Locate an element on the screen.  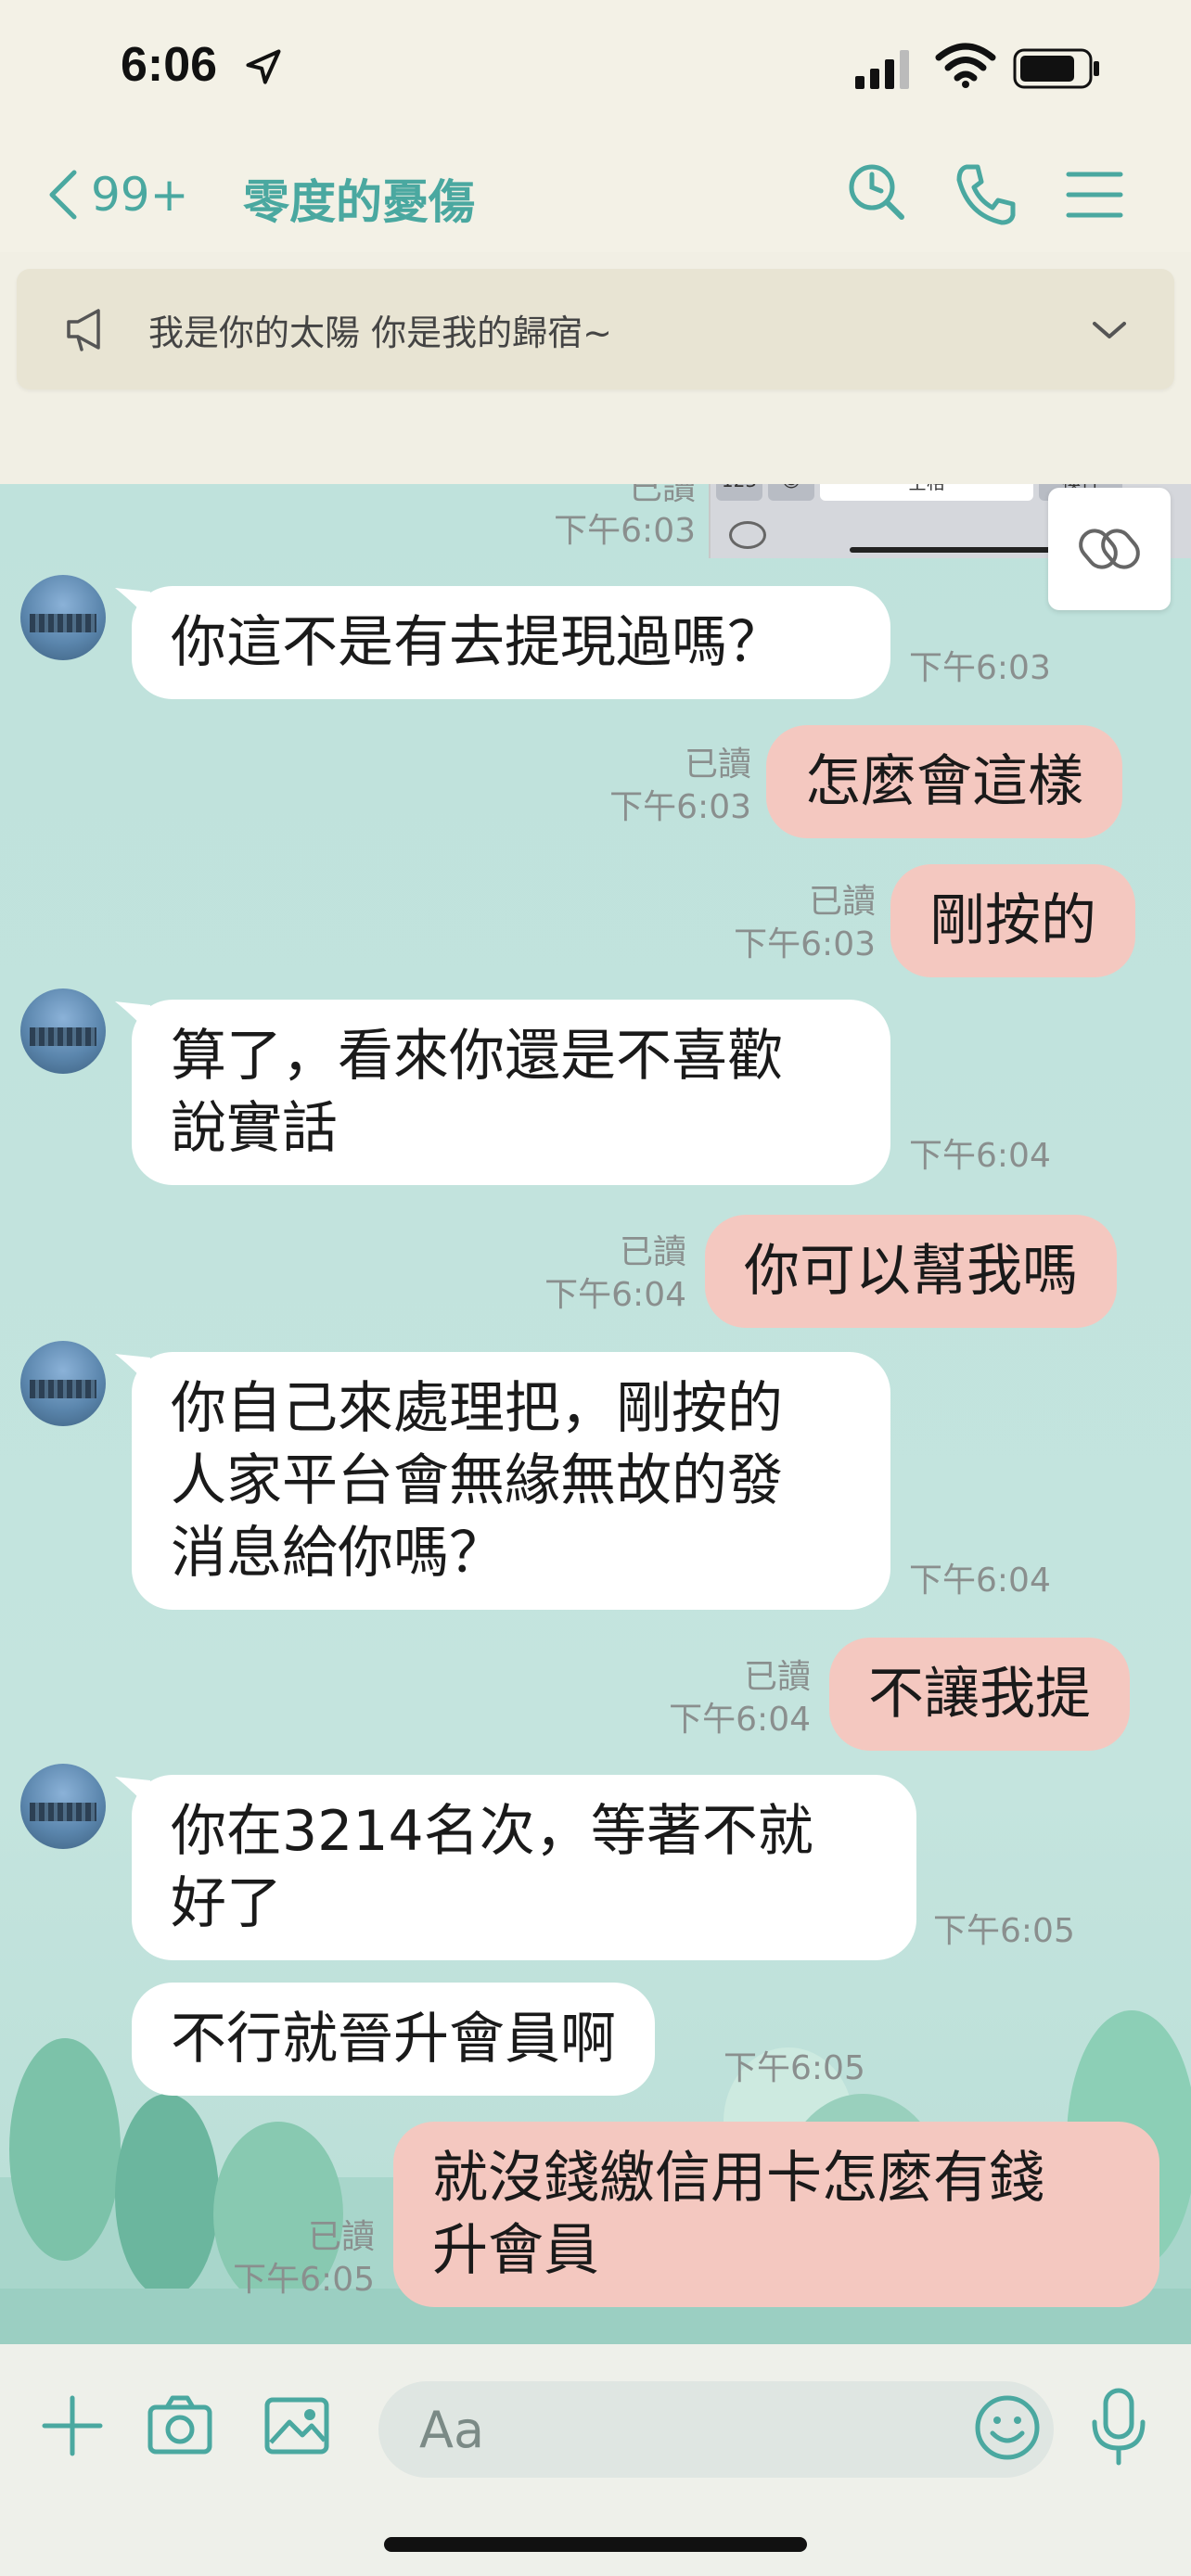
message-meta: 已讀 下午6:05 is located at coordinates (286, 2259).